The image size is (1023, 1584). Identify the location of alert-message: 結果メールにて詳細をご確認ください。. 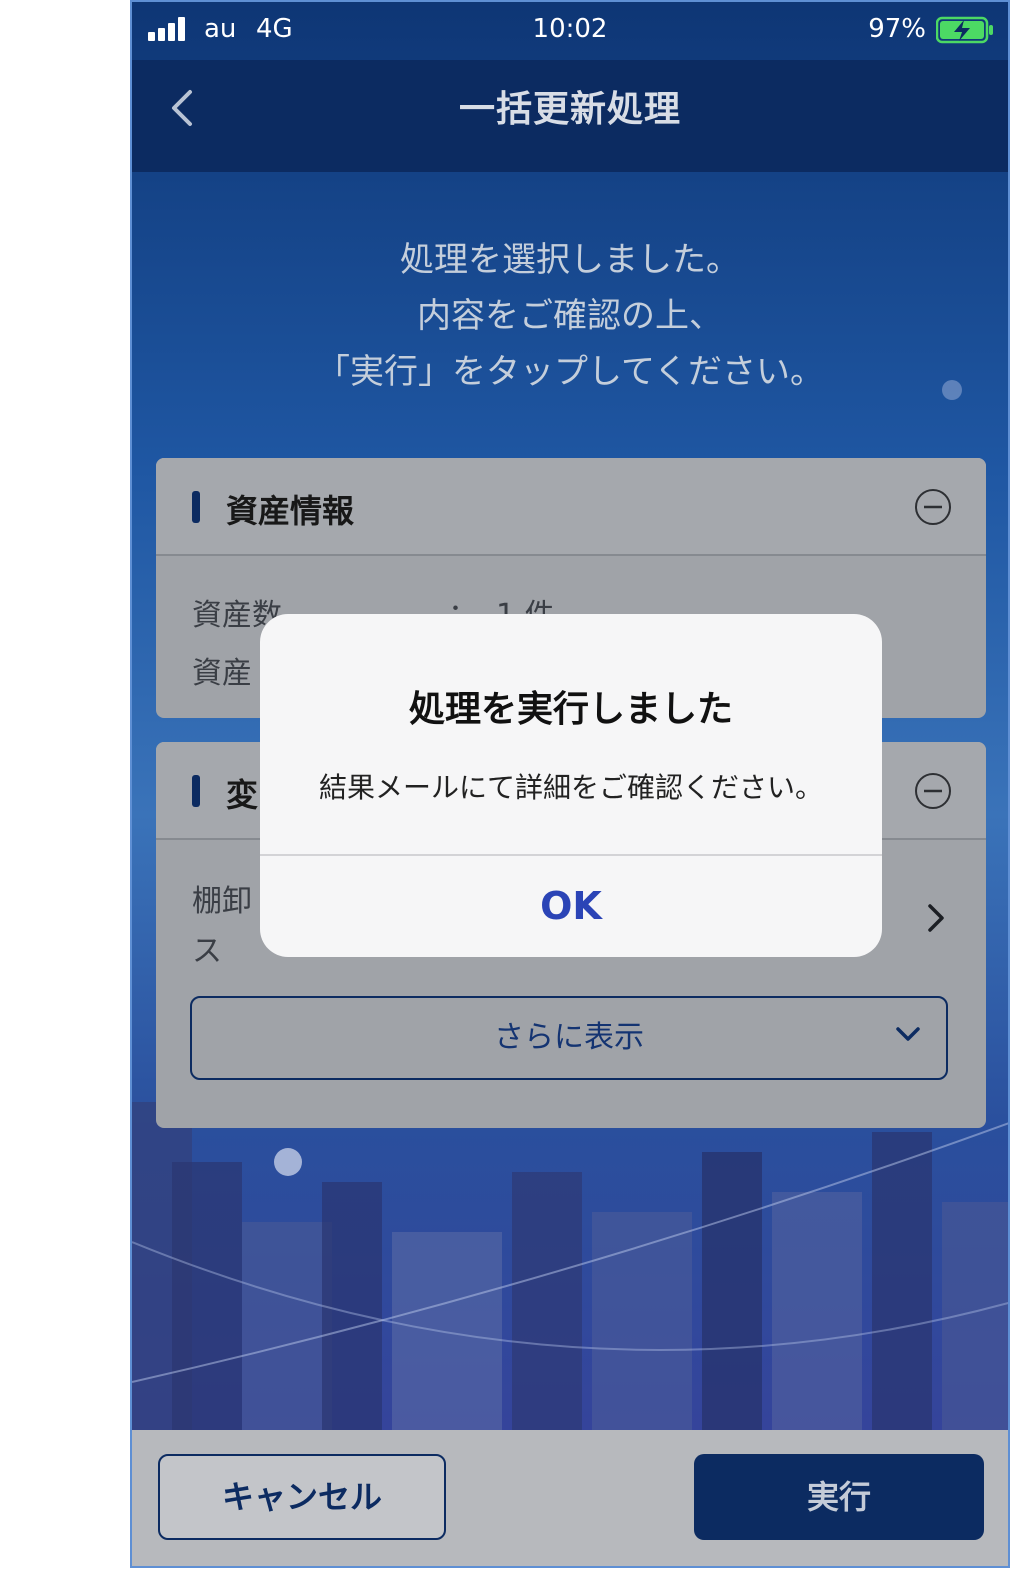
(570, 787).